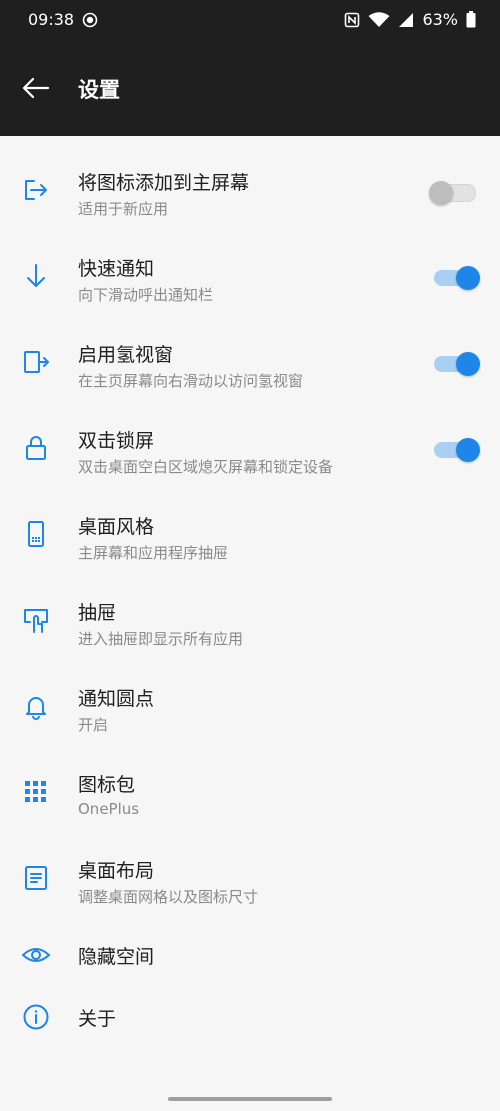  What do you see at coordinates (126, 355) in the screenshot?
I see `setting-title: 启用氢视窗` at bounding box center [126, 355].